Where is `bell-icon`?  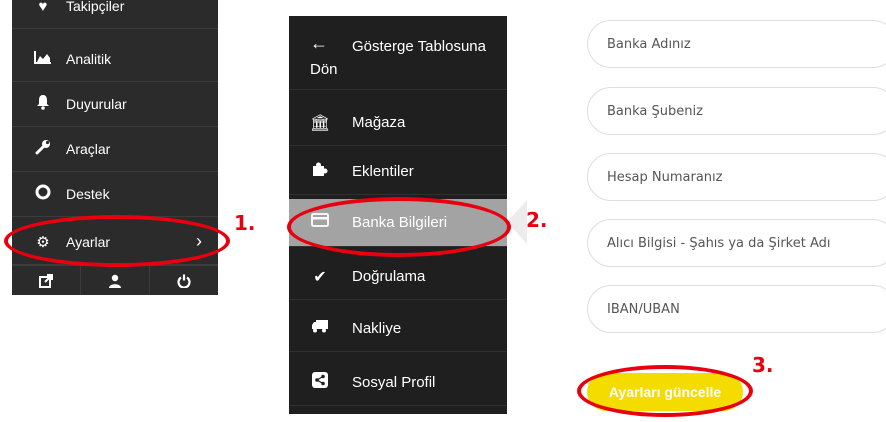 bell-icon is located at coordinates (43, 104).